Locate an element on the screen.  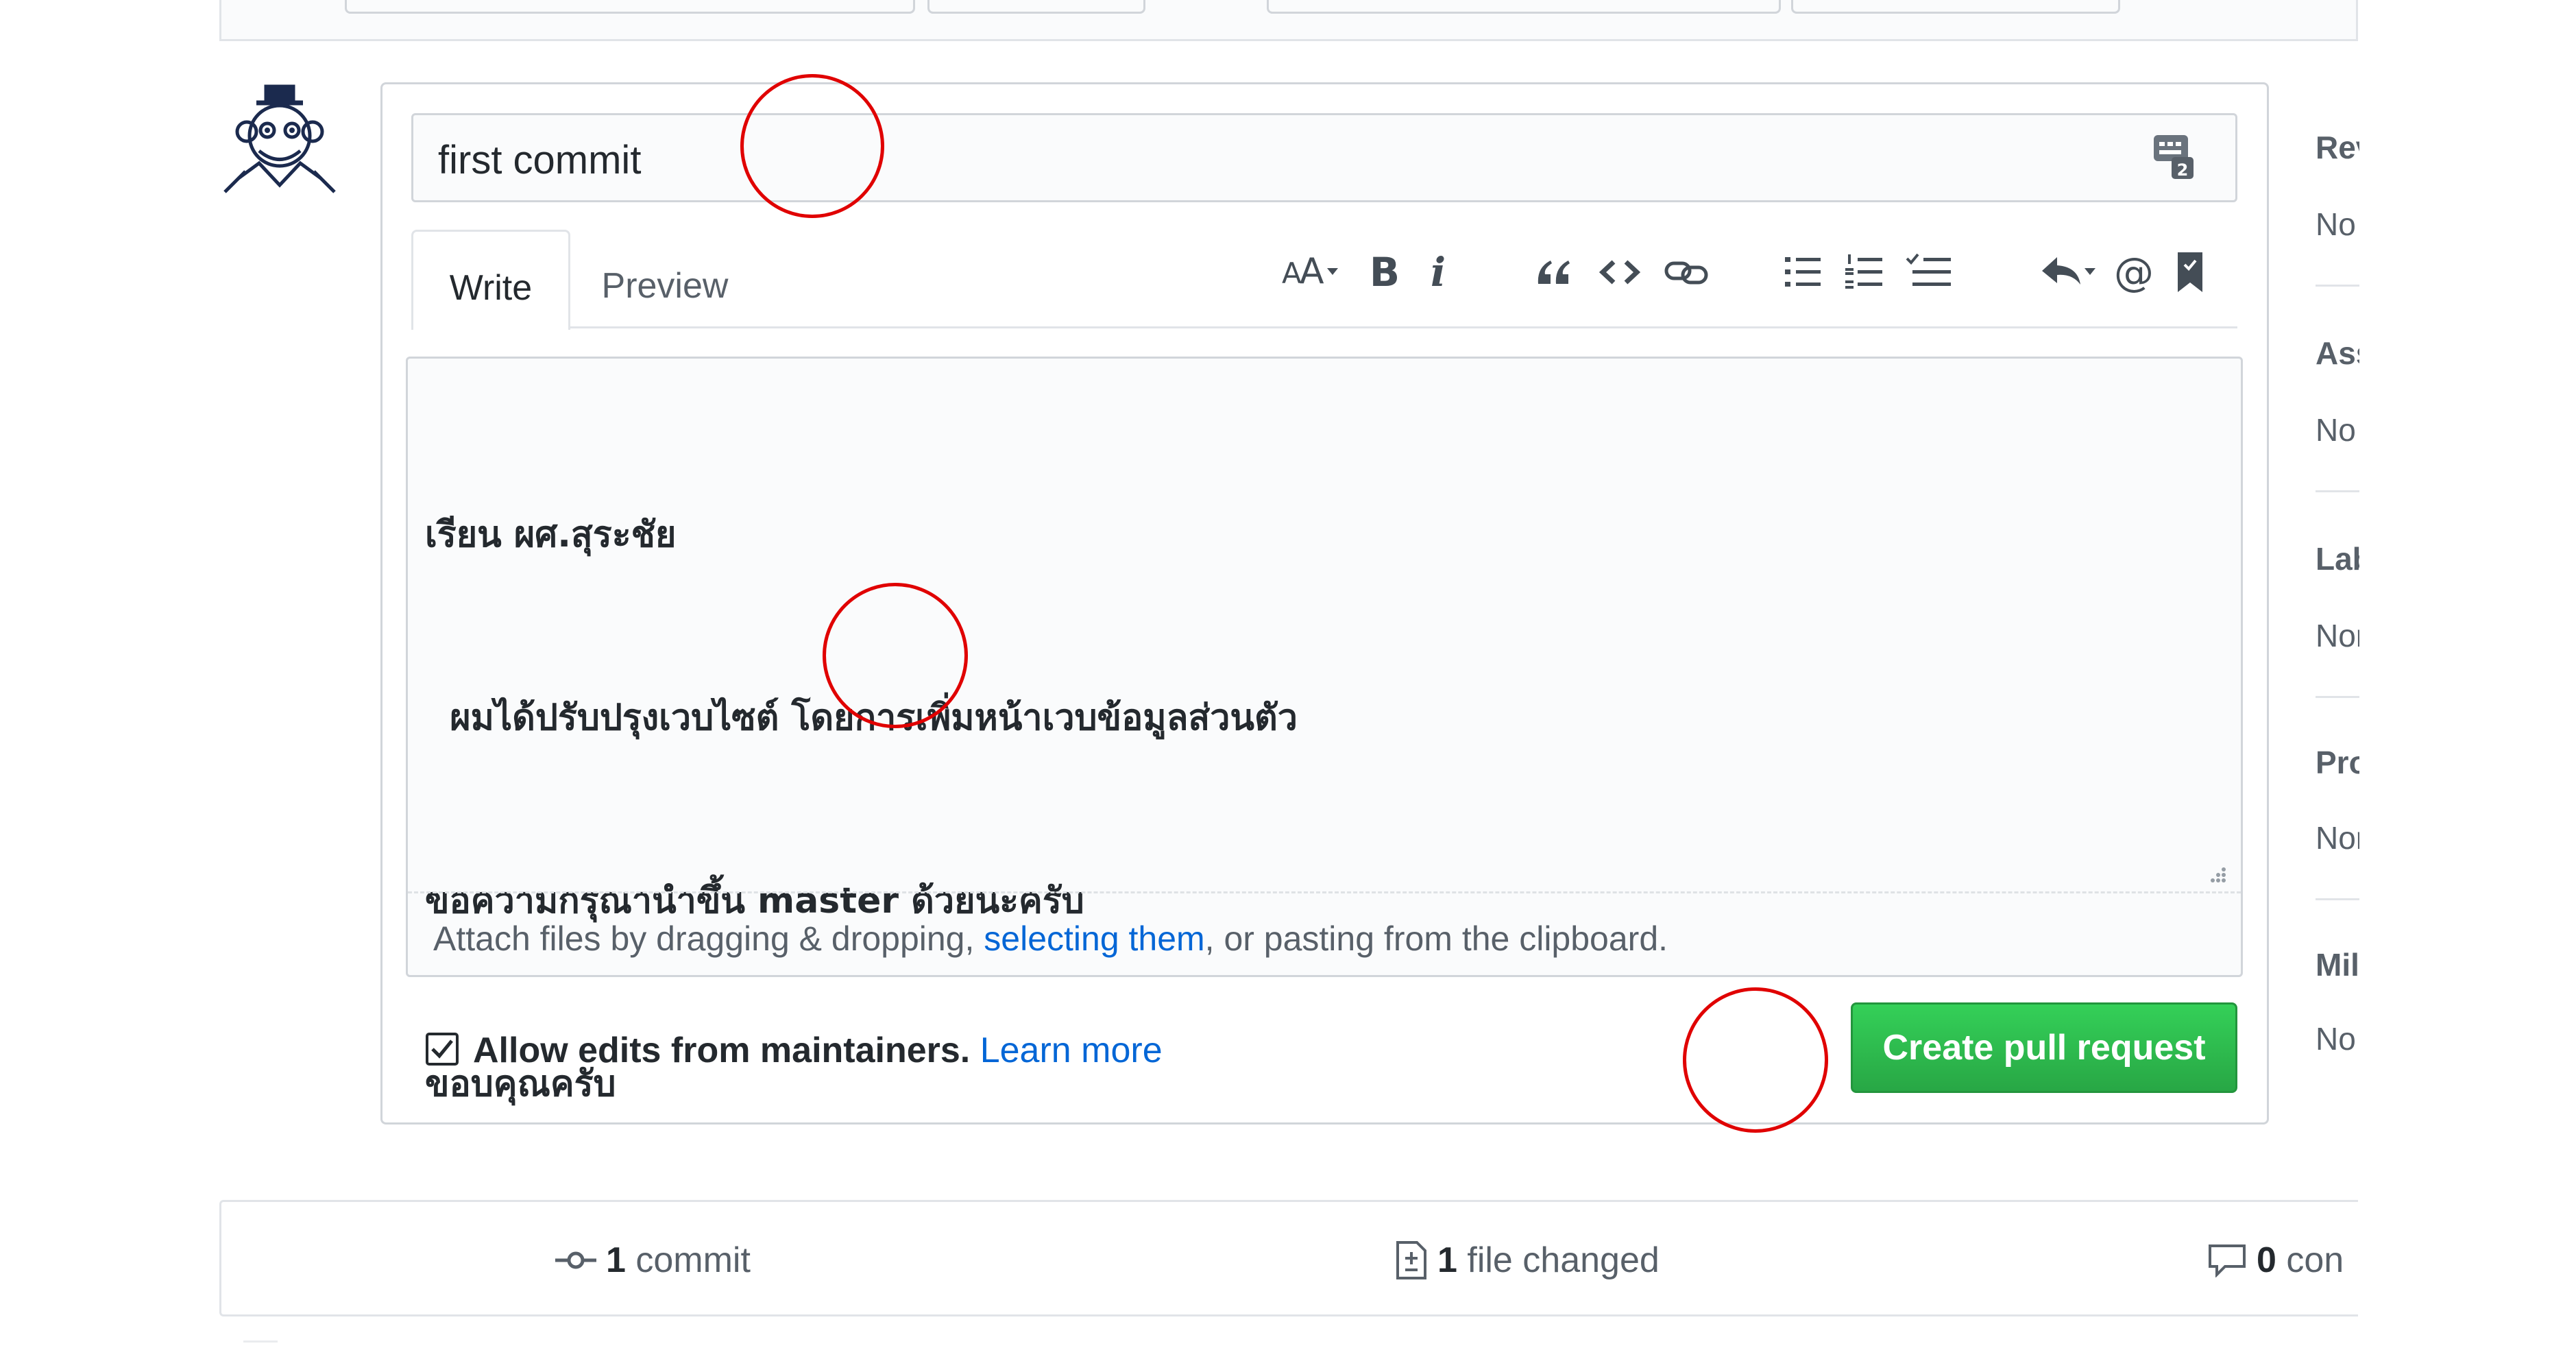
bold-icon: B is located at coordinates (1385, 272).